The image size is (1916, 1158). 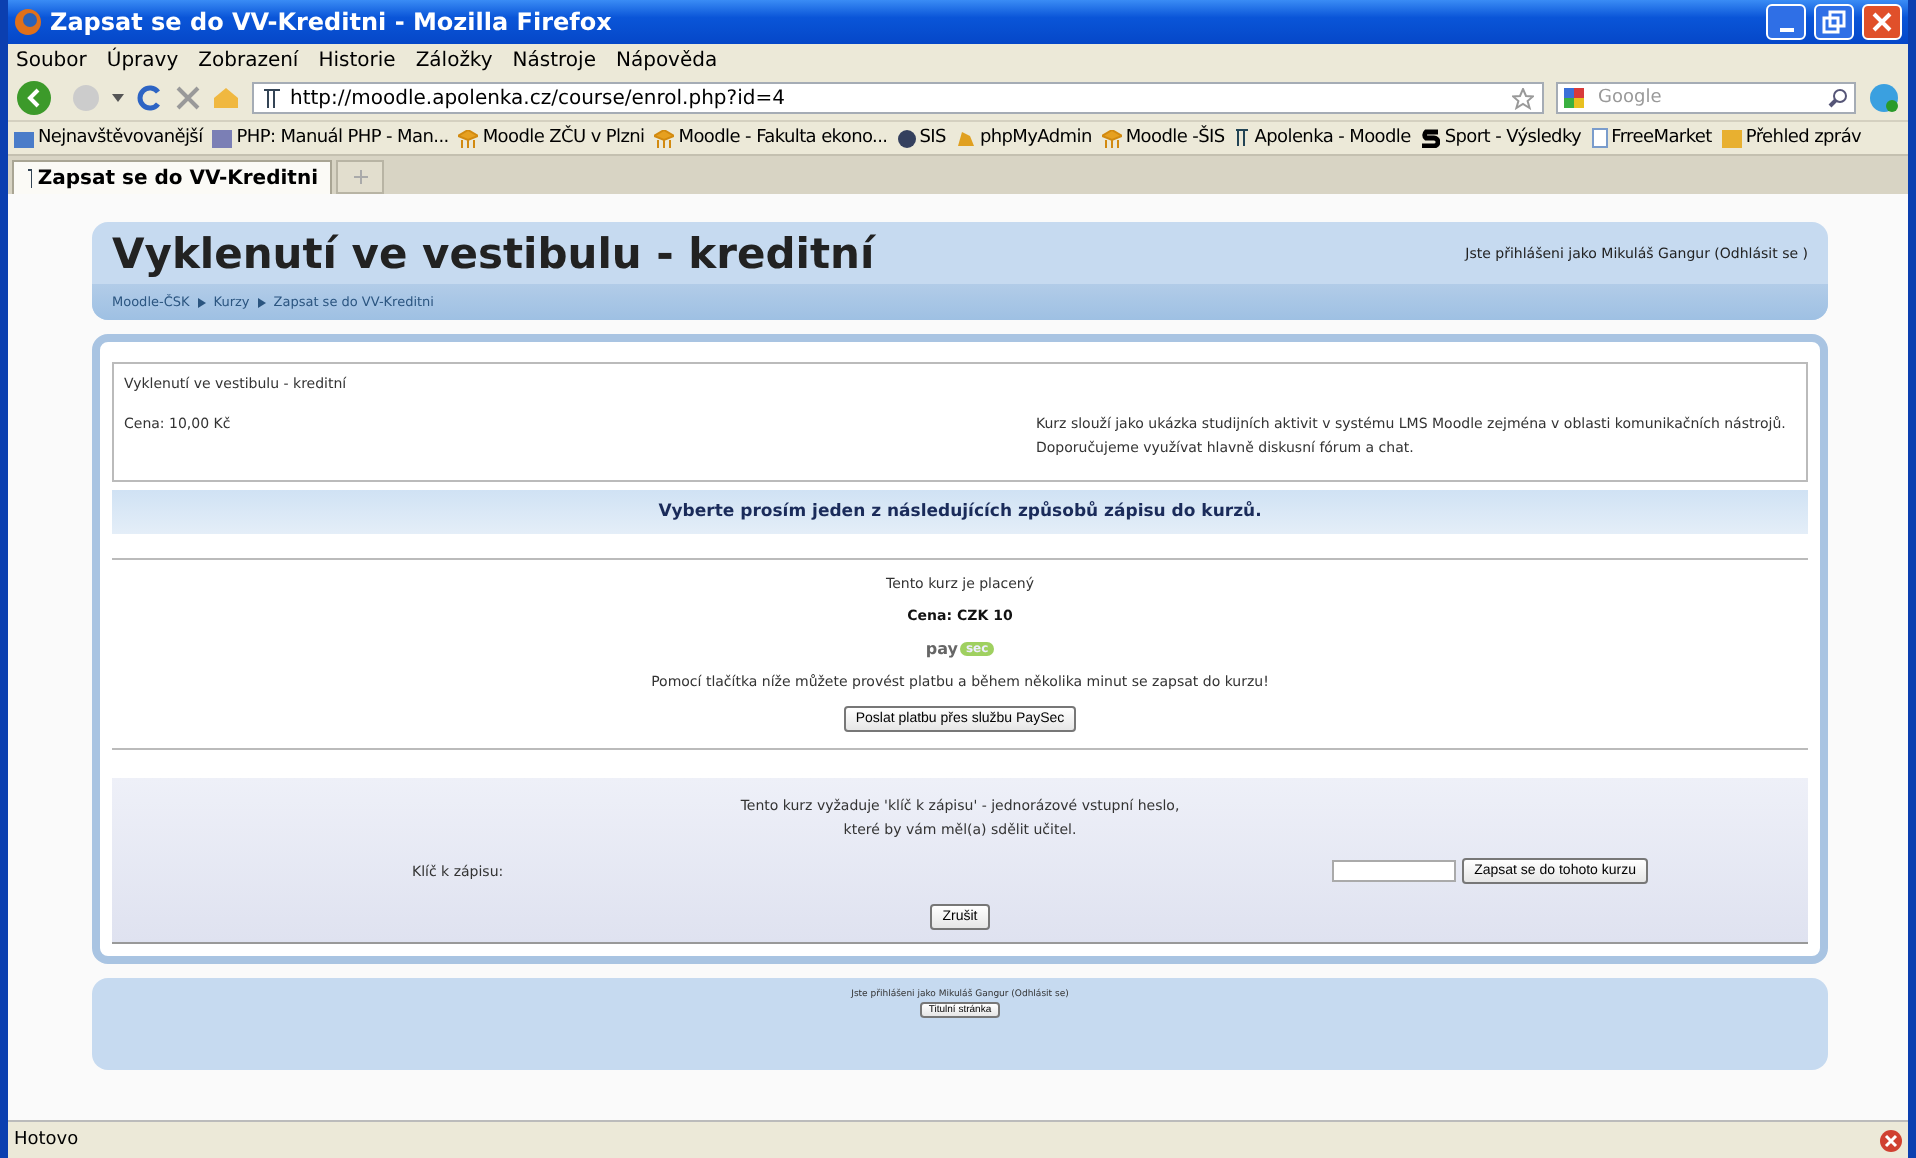 I want to click on course-heading: Vyklenutí ve vestibulu - kreditní, so click(x=493, y=254).